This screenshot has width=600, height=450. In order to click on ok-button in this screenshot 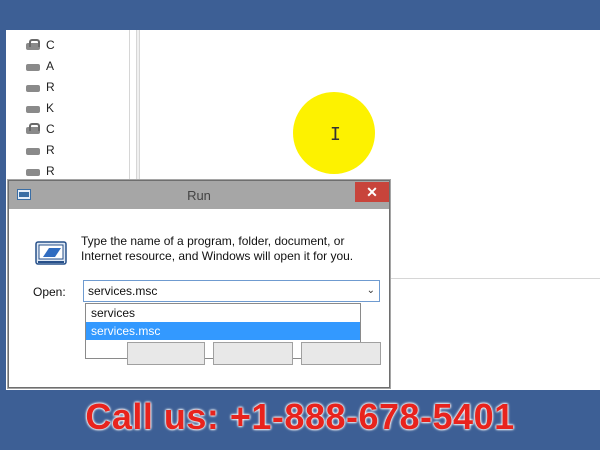, I will do `click(166, 353)`.